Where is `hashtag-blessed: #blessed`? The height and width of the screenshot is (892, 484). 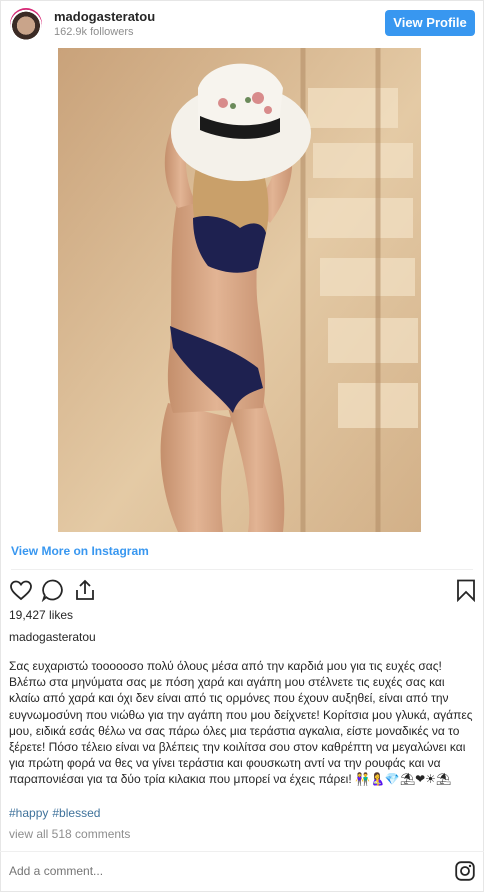 hashtag-blessed: #blessed is located at coordinates (76, 813).